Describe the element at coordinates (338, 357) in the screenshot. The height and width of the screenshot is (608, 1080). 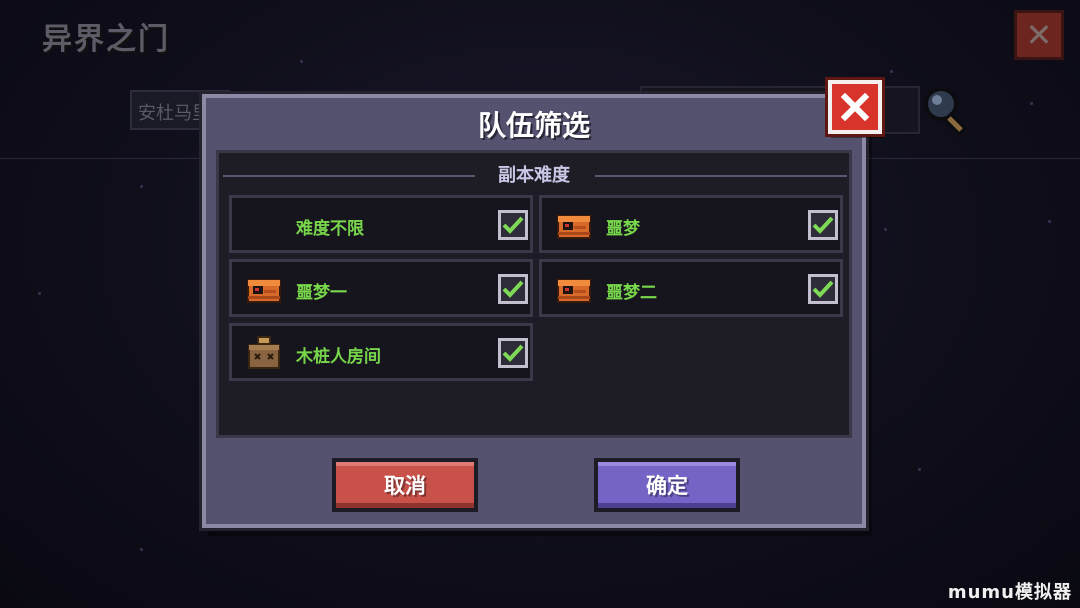
I see `option-label: 木桩人房间` at that location.